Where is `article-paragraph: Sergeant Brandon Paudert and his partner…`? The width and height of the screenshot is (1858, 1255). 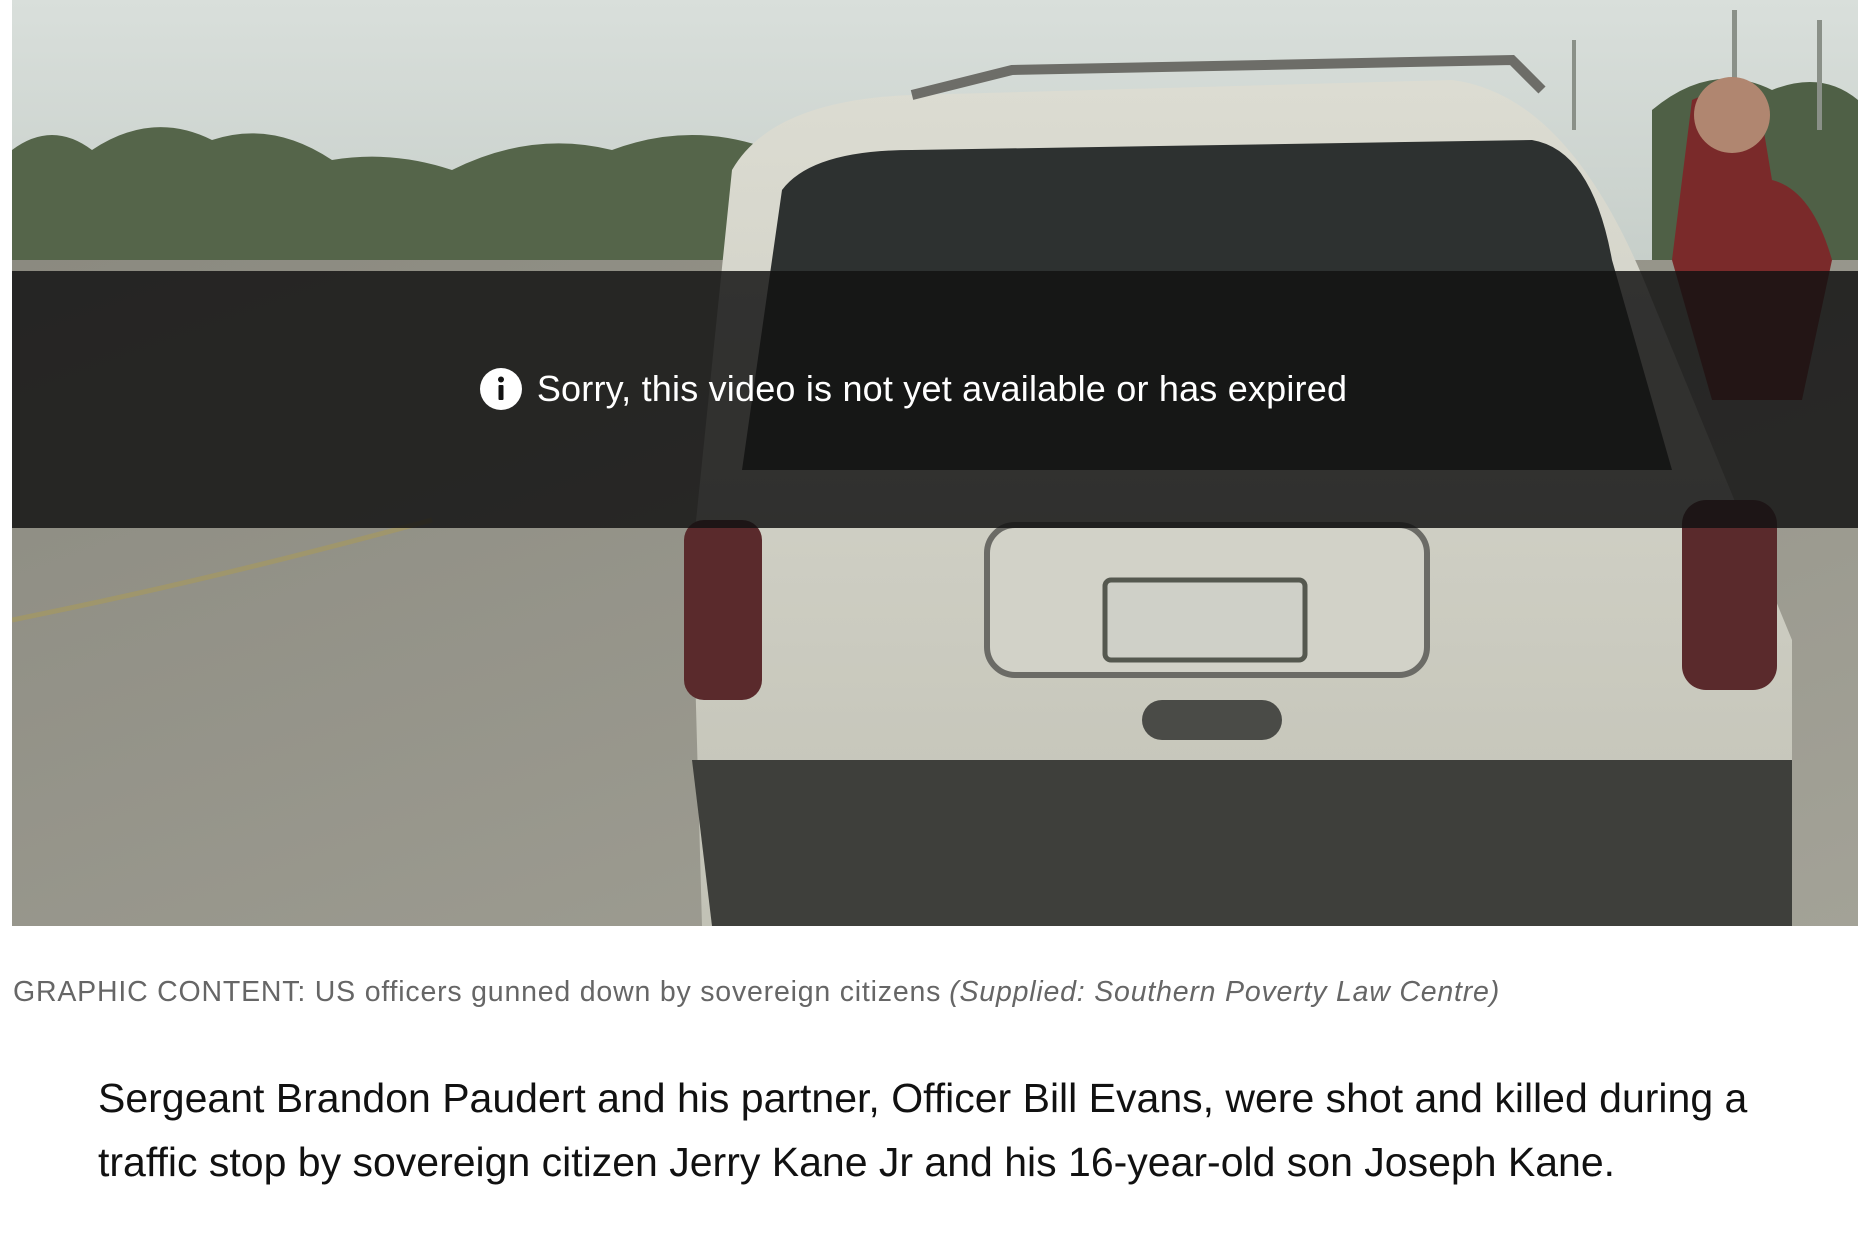
article-paragraph: Sergeant Brandon Paudert and his partner… is located at coordinates (923, 1130).